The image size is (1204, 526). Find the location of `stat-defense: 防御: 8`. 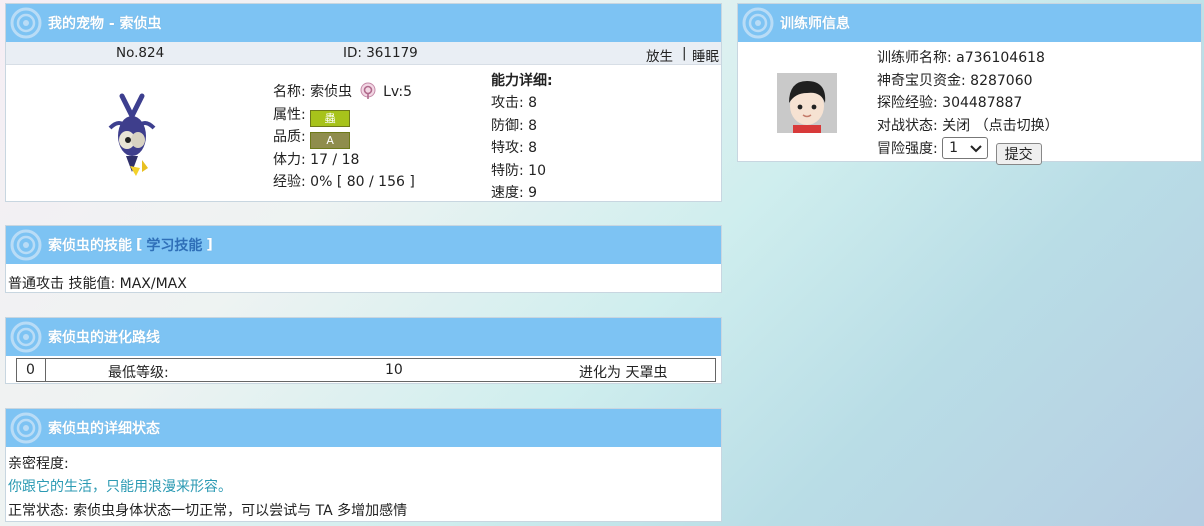

stat-defense: 防御: 8 is located at coordinates (514, 125).